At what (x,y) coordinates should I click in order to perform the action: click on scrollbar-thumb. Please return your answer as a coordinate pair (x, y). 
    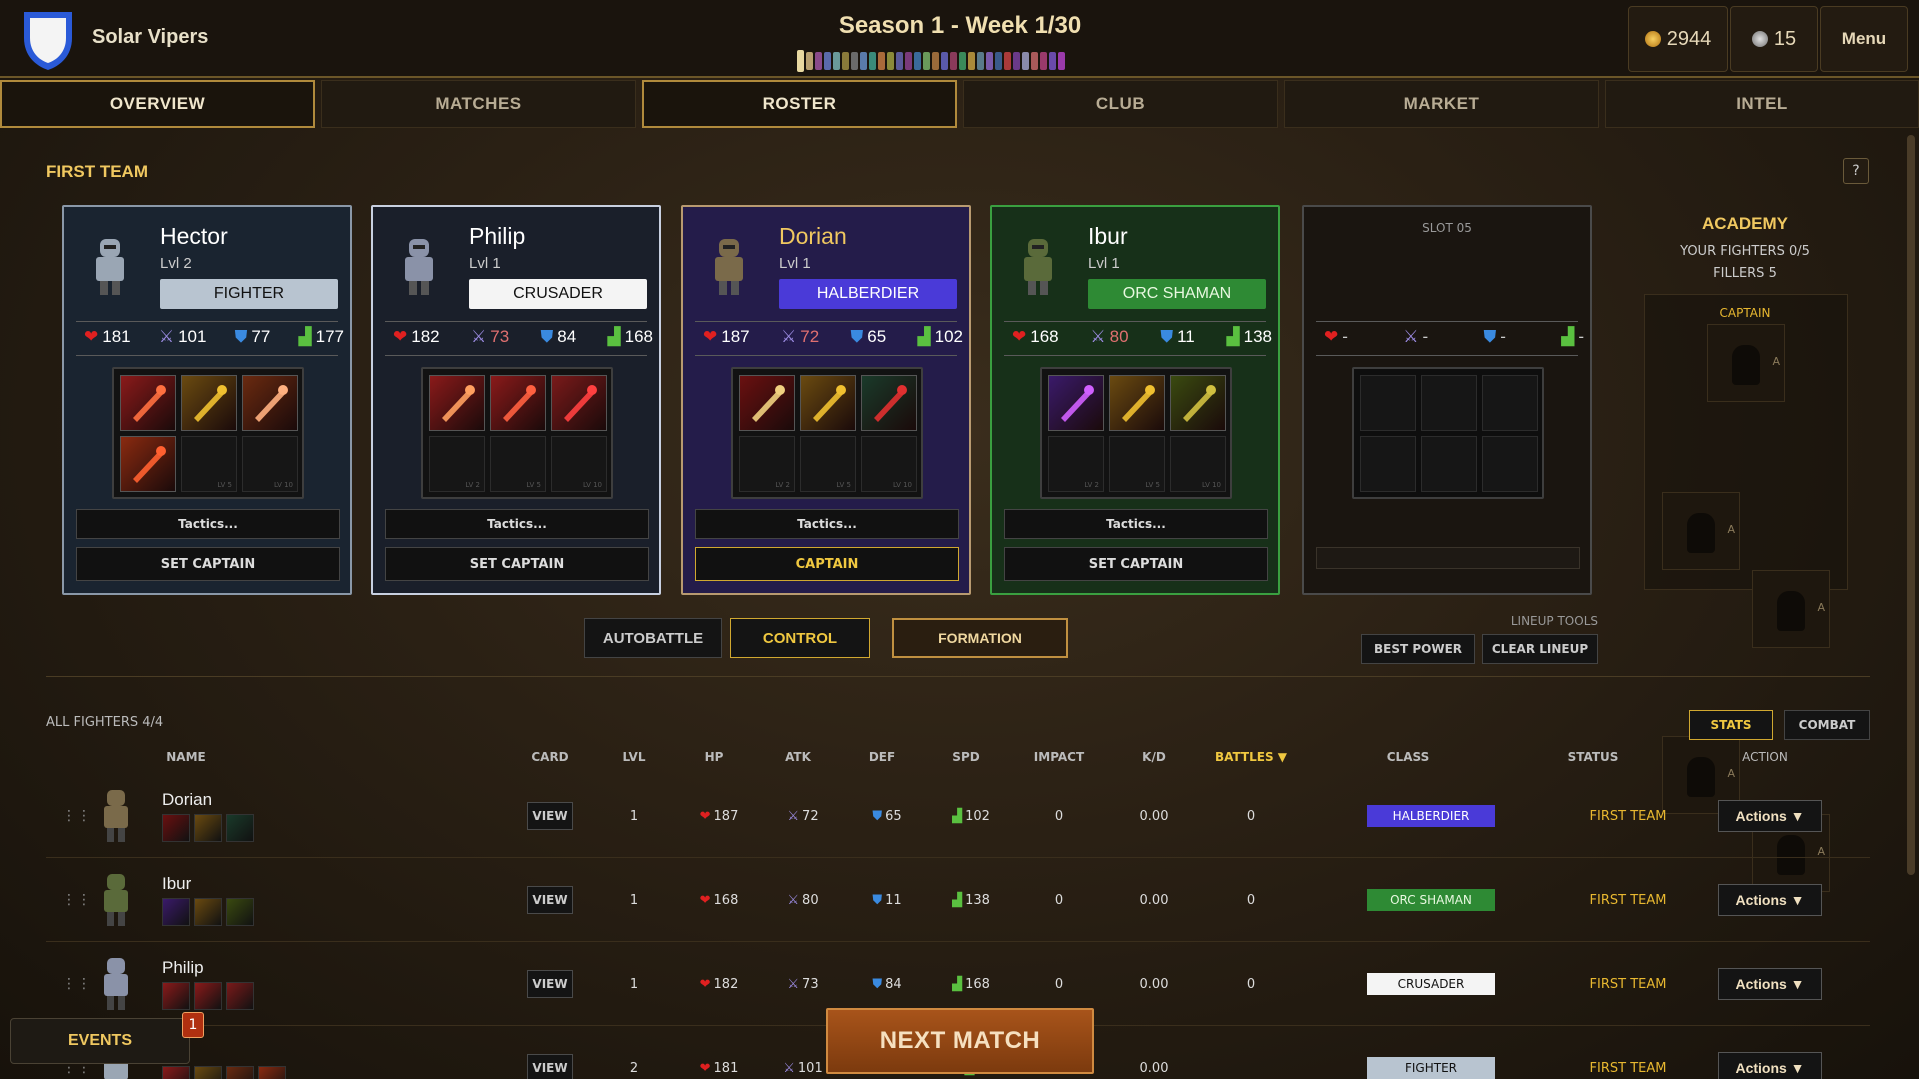
    Looking at the image, I should click on (1911, 505).